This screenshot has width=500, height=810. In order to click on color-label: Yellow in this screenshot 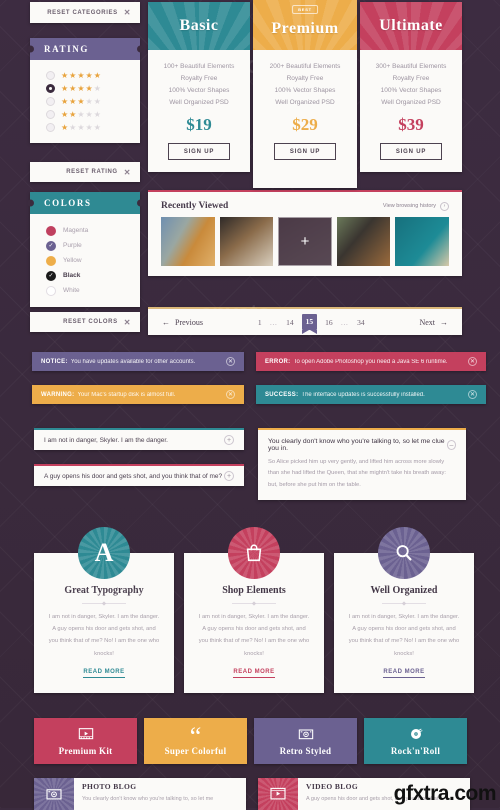, I will do `click(72, 260)`.